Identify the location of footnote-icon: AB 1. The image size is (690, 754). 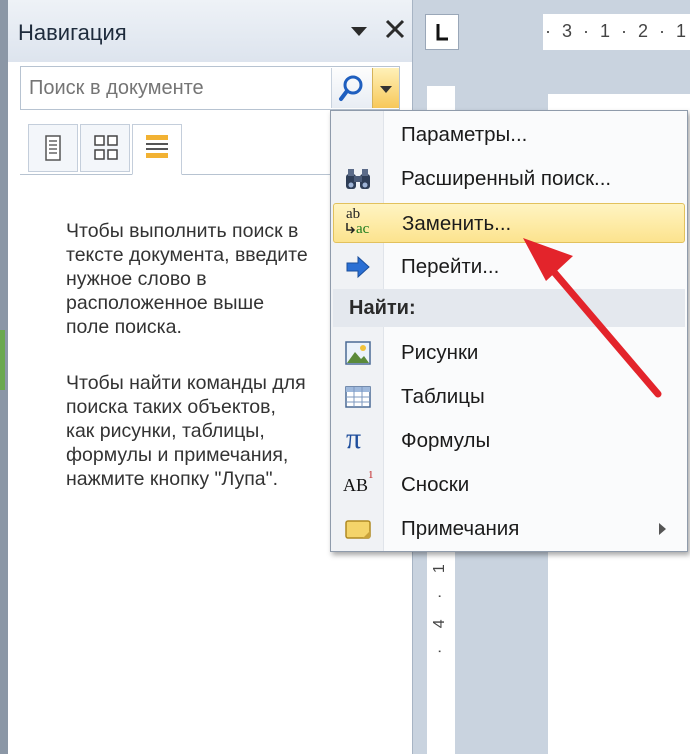
(358, 484).